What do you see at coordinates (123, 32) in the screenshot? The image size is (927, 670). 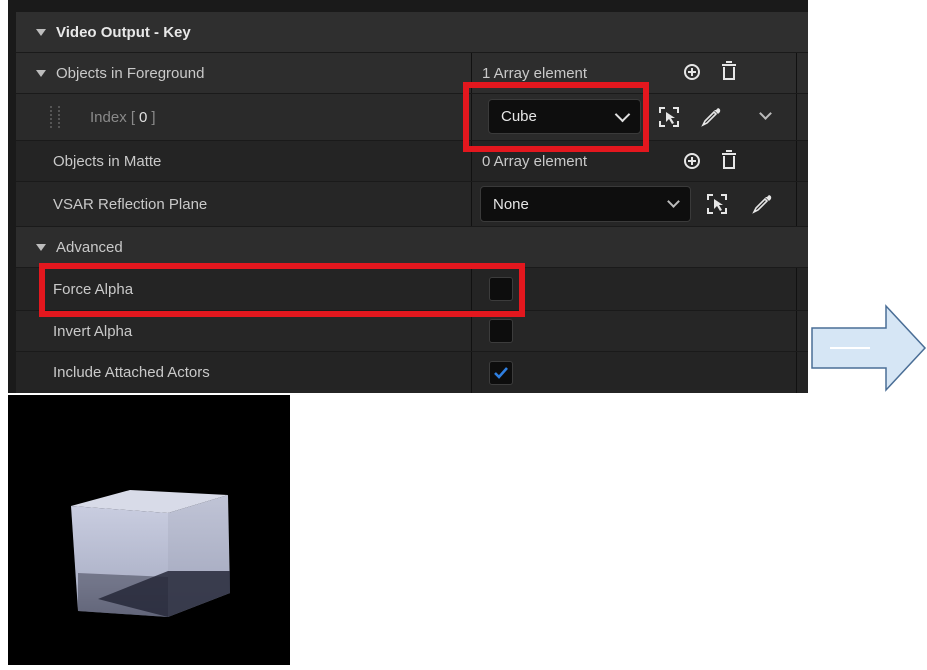 I see `section-title: Video Output - Key` at bounding box center [123, 32].